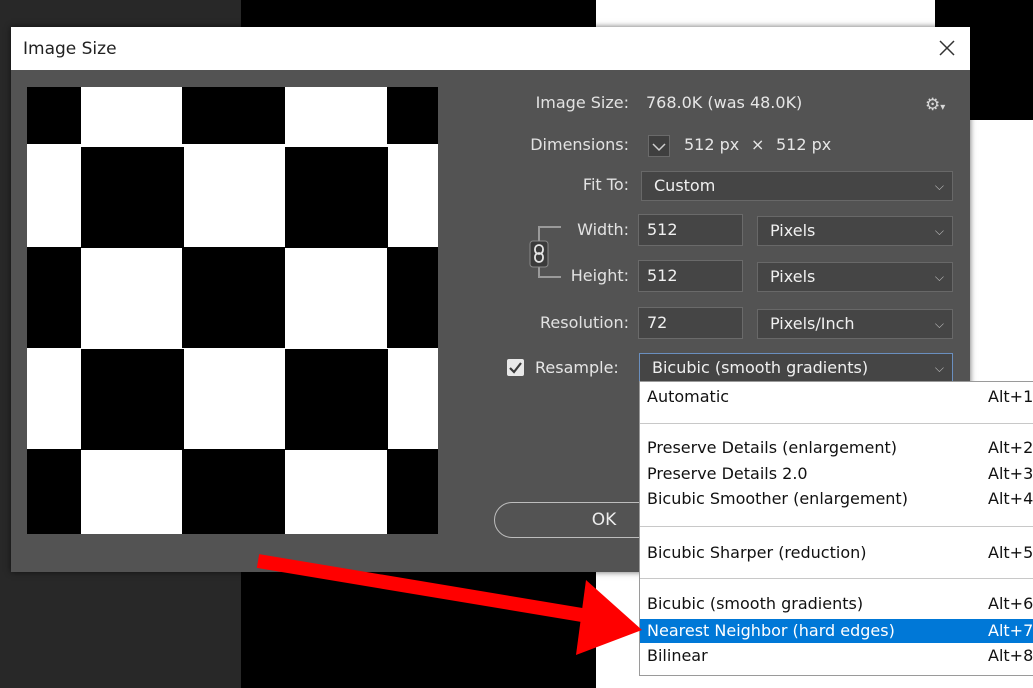 The width and height of the screenshot is (1033, 688). Describe the element at coordinates (793, 230) in the screenshot. I see `width-unit-value: Pixels` at that location.